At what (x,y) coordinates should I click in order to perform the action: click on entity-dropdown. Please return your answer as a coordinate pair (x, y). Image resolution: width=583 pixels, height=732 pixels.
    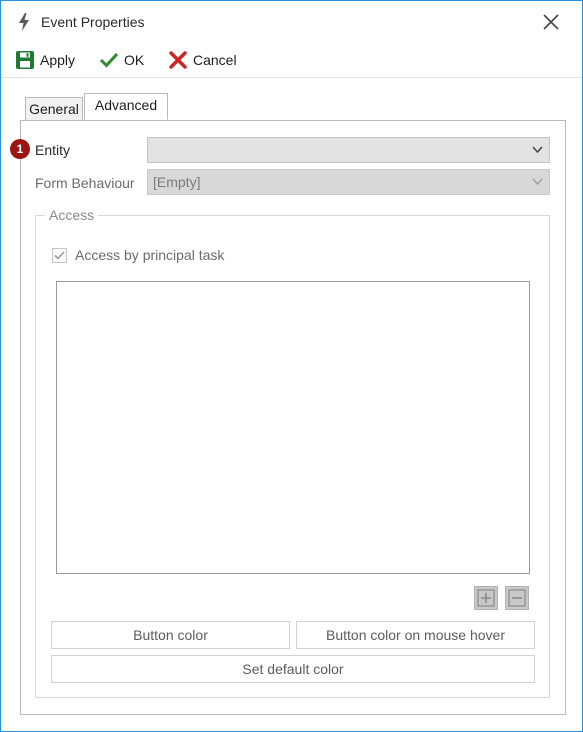
    Looking at the image, I should click on (348, 150).